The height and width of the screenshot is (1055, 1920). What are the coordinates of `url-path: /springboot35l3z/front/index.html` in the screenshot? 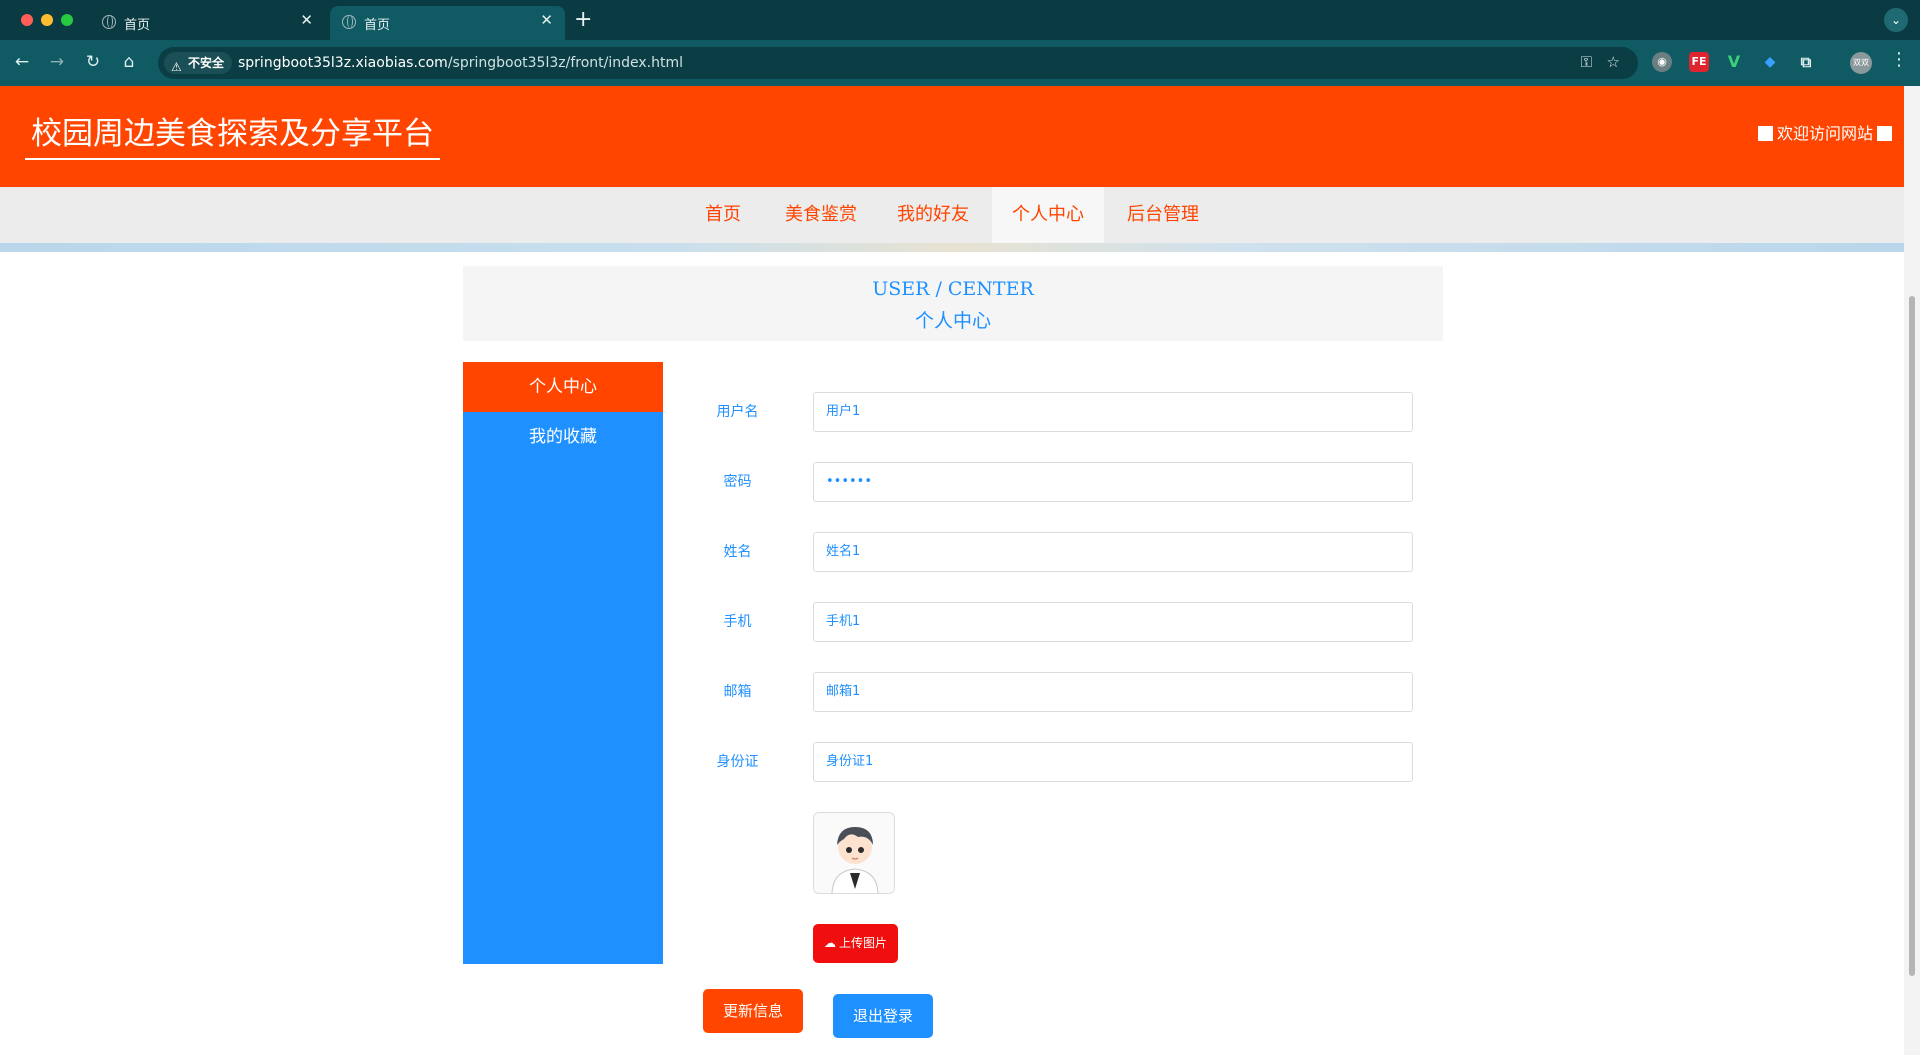 It's located at (565, 63).